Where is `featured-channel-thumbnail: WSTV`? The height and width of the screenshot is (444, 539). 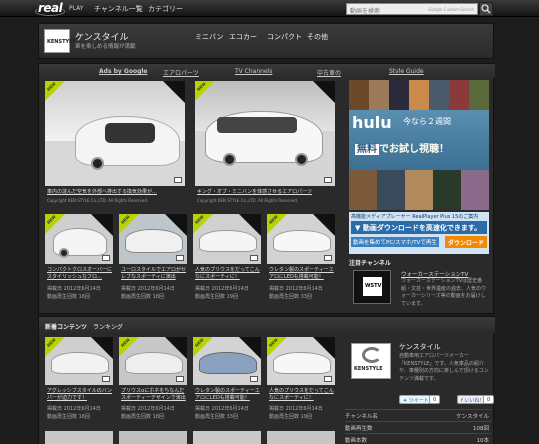 featured-channel-thumbnail: WSTV is located at coordinates (372, 287).